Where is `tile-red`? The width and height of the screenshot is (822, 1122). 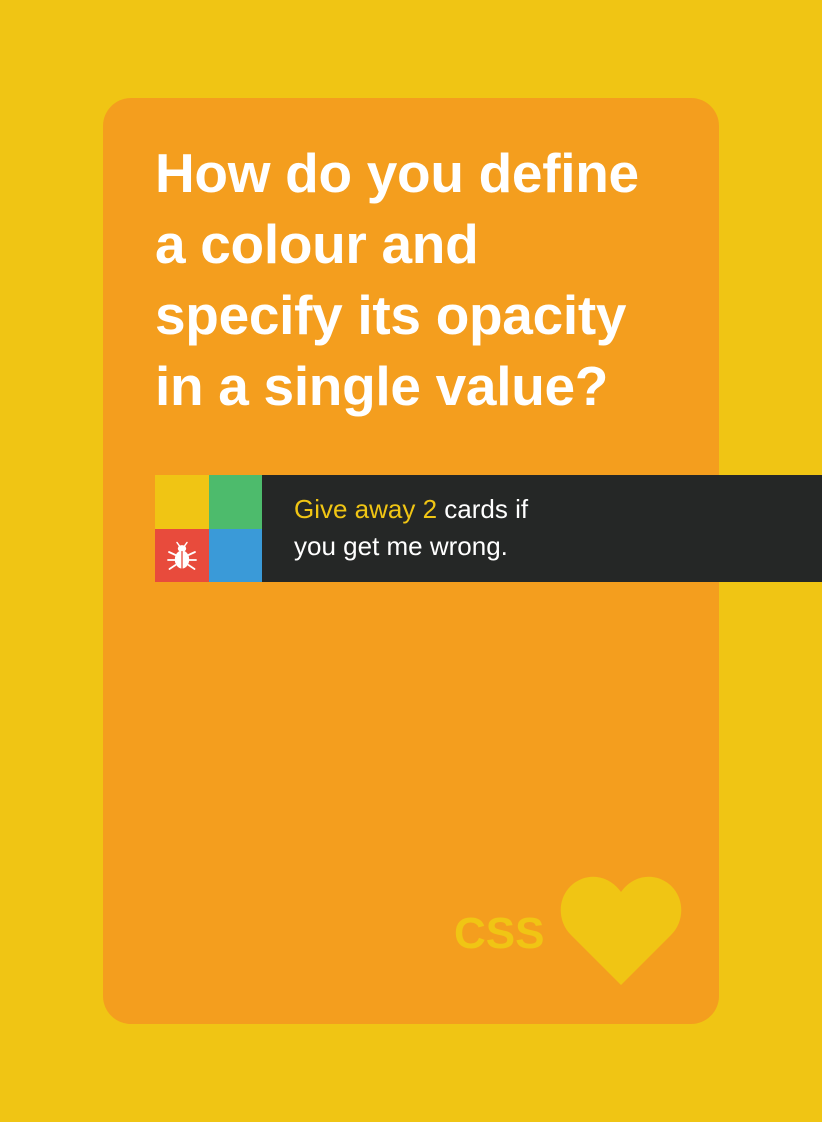
tile-red is located at coordinates (182, 555).